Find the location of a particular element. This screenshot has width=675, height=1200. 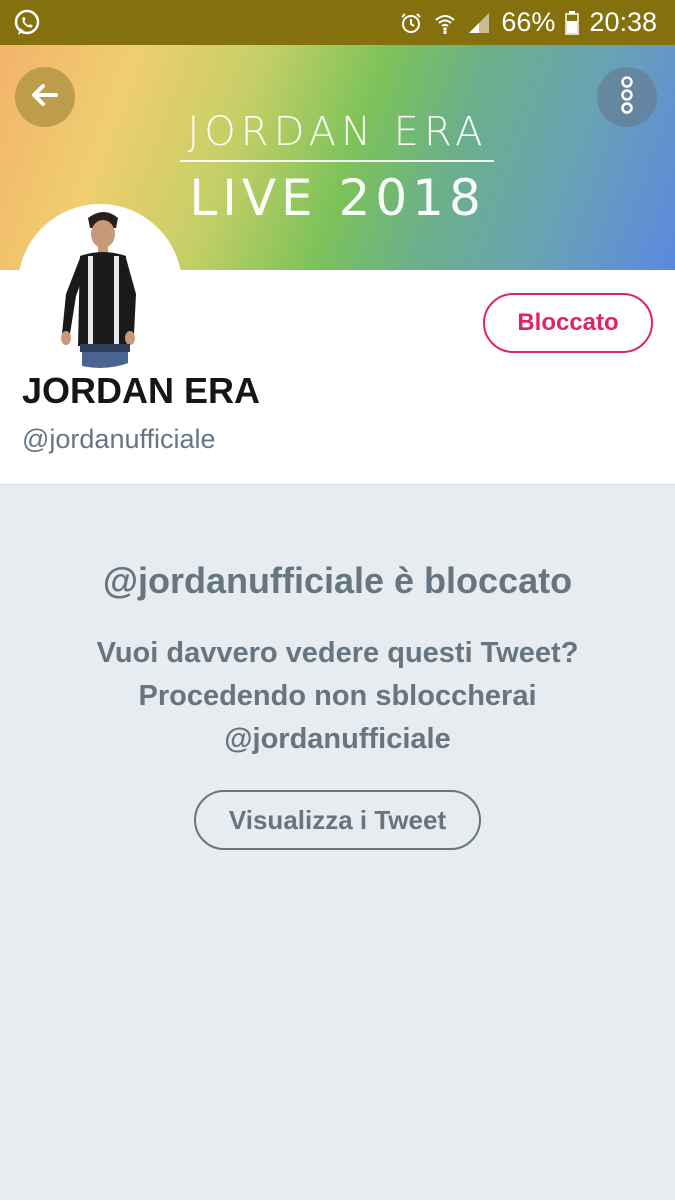

back-button is located at coordinates (45, 97).